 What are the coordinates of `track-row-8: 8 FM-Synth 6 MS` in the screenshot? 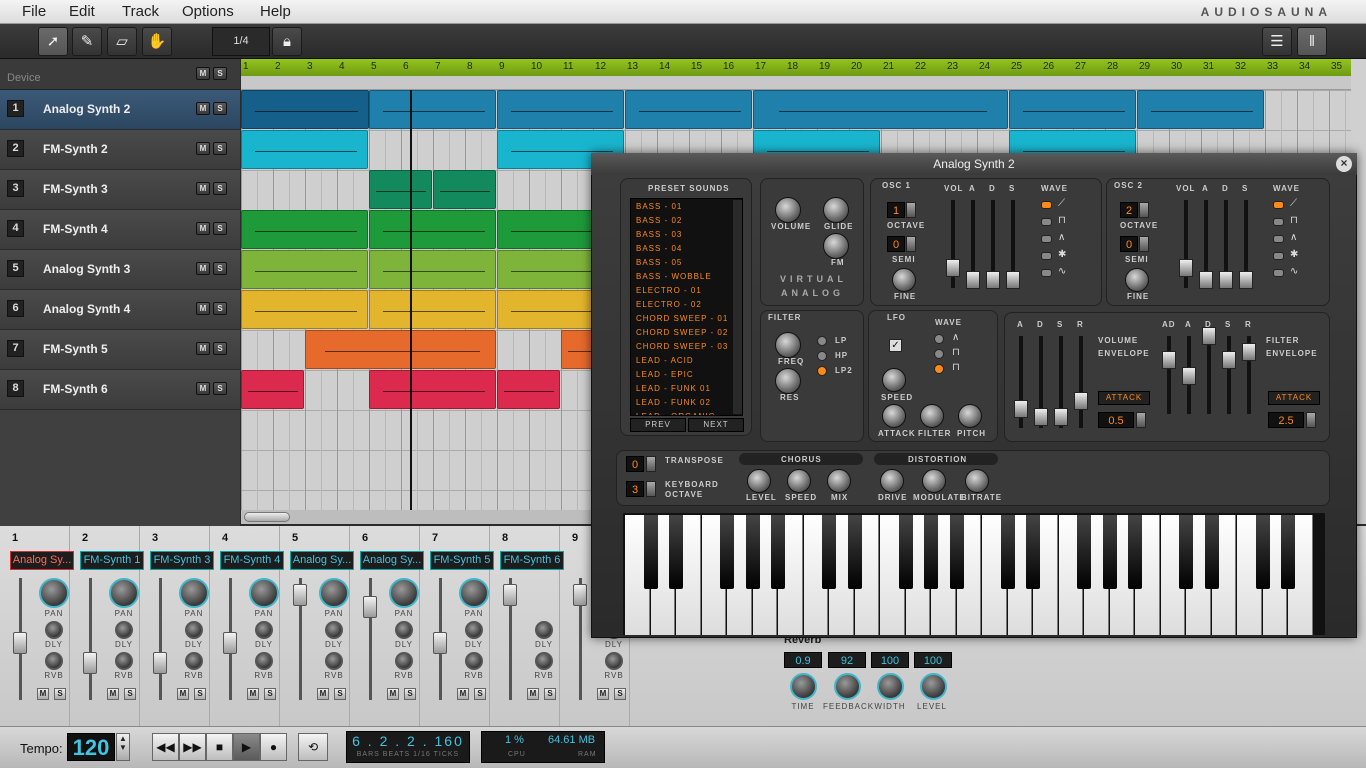 It's located at (120, 390).